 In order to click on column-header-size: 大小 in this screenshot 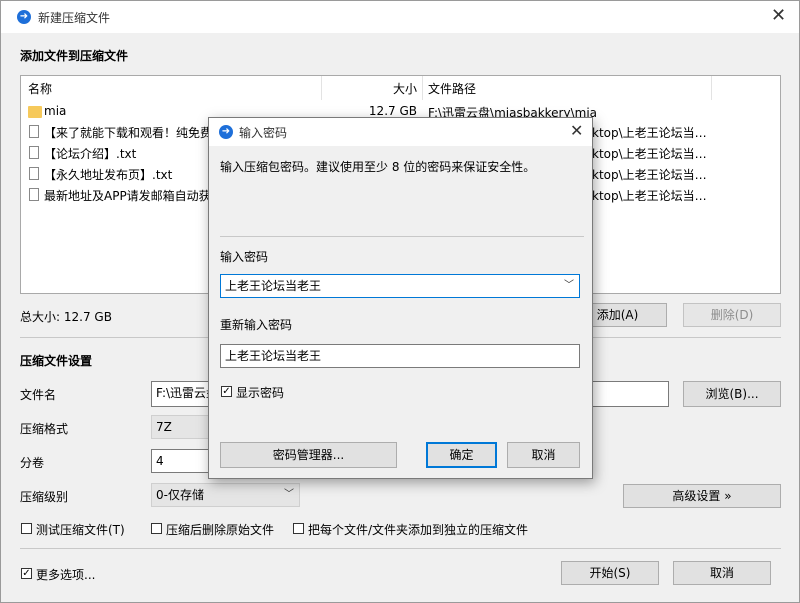, I will do `click(405, 88)`.